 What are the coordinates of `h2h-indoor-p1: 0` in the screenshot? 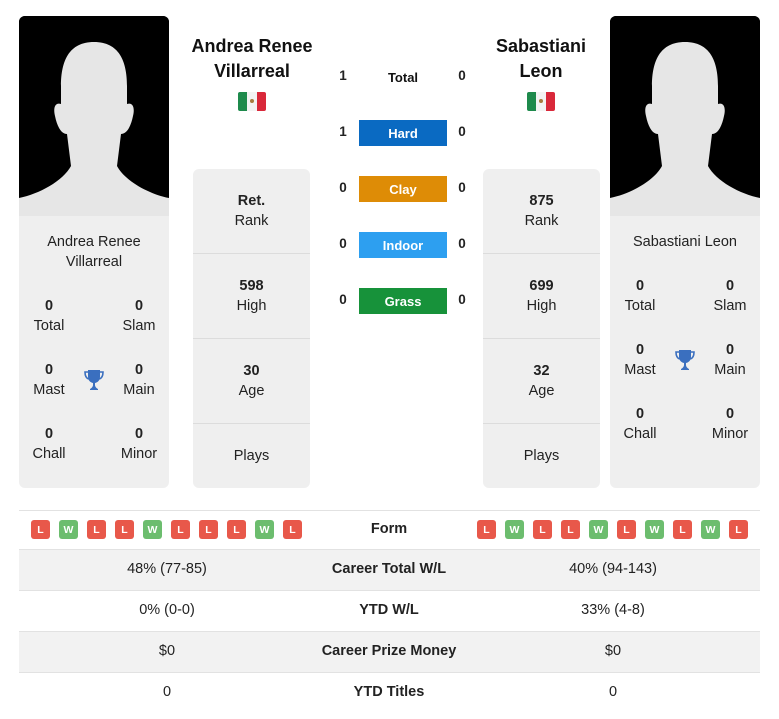 It's located at (343, 243).